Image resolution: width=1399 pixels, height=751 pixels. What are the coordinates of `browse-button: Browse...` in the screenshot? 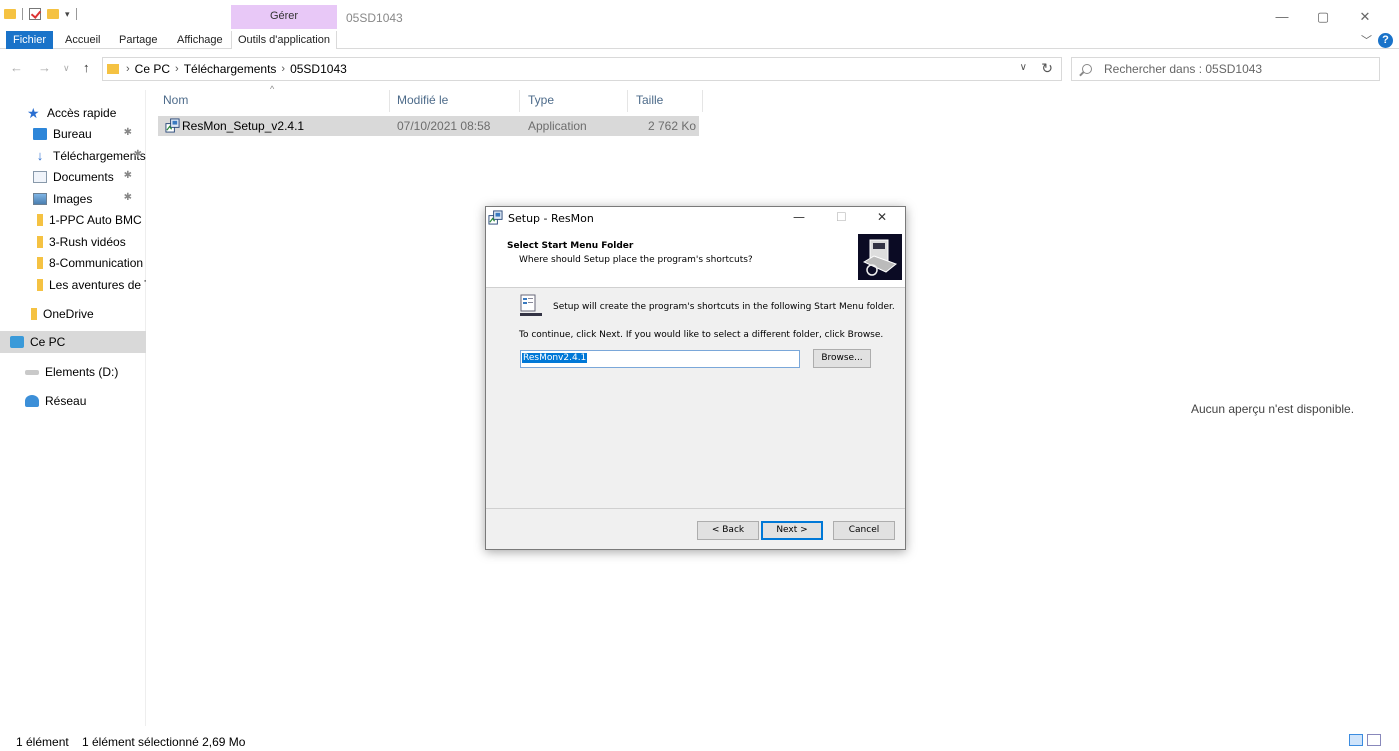 It's located at (842, 358).